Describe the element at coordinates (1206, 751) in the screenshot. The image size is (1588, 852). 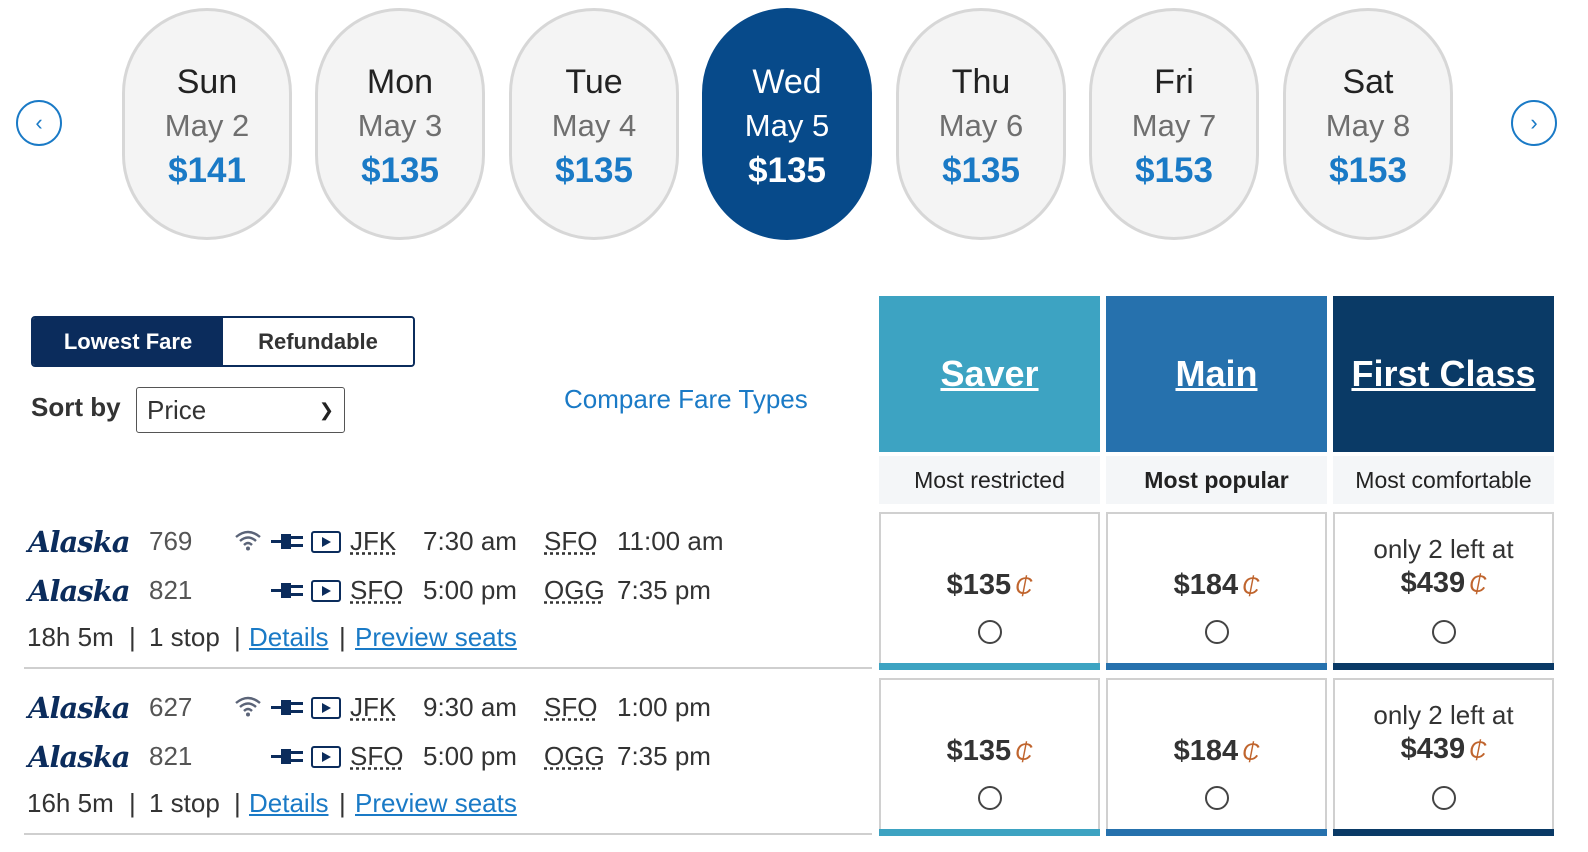
I see `fare-price-value: $184` at that location.